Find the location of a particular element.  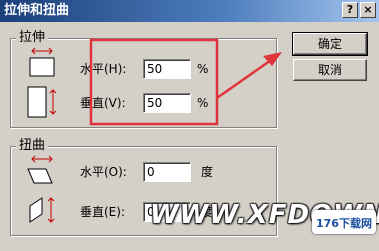

annotation-arrow-line is located at coordinates (245, 78).